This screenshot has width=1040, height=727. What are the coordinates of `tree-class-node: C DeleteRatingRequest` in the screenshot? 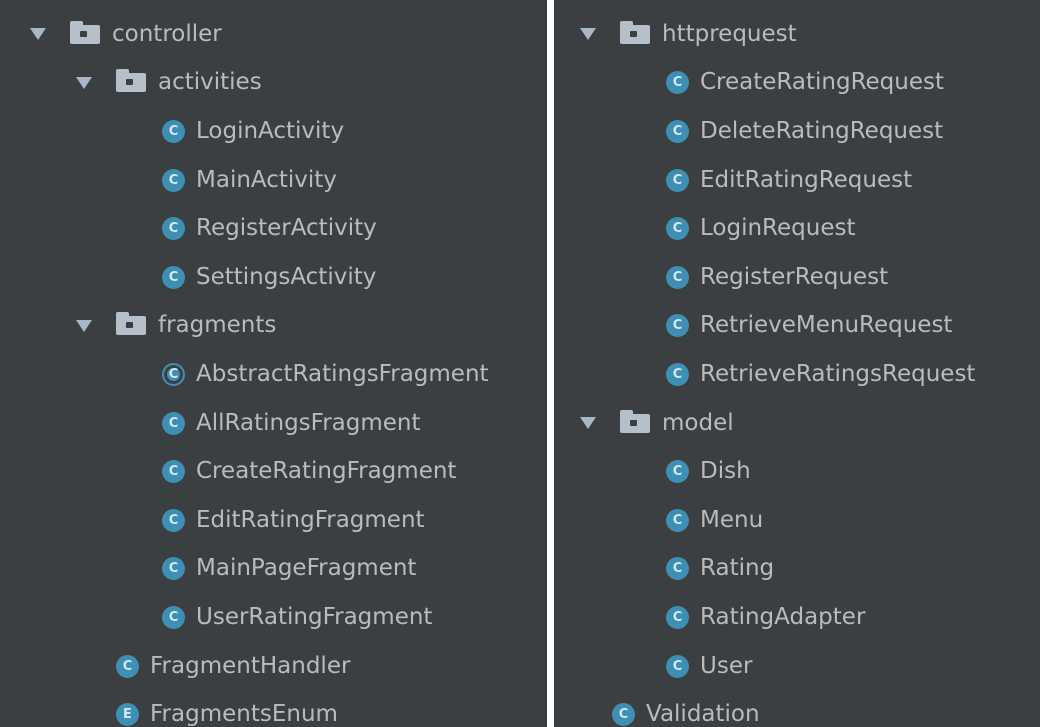 It's located at (797, 131).